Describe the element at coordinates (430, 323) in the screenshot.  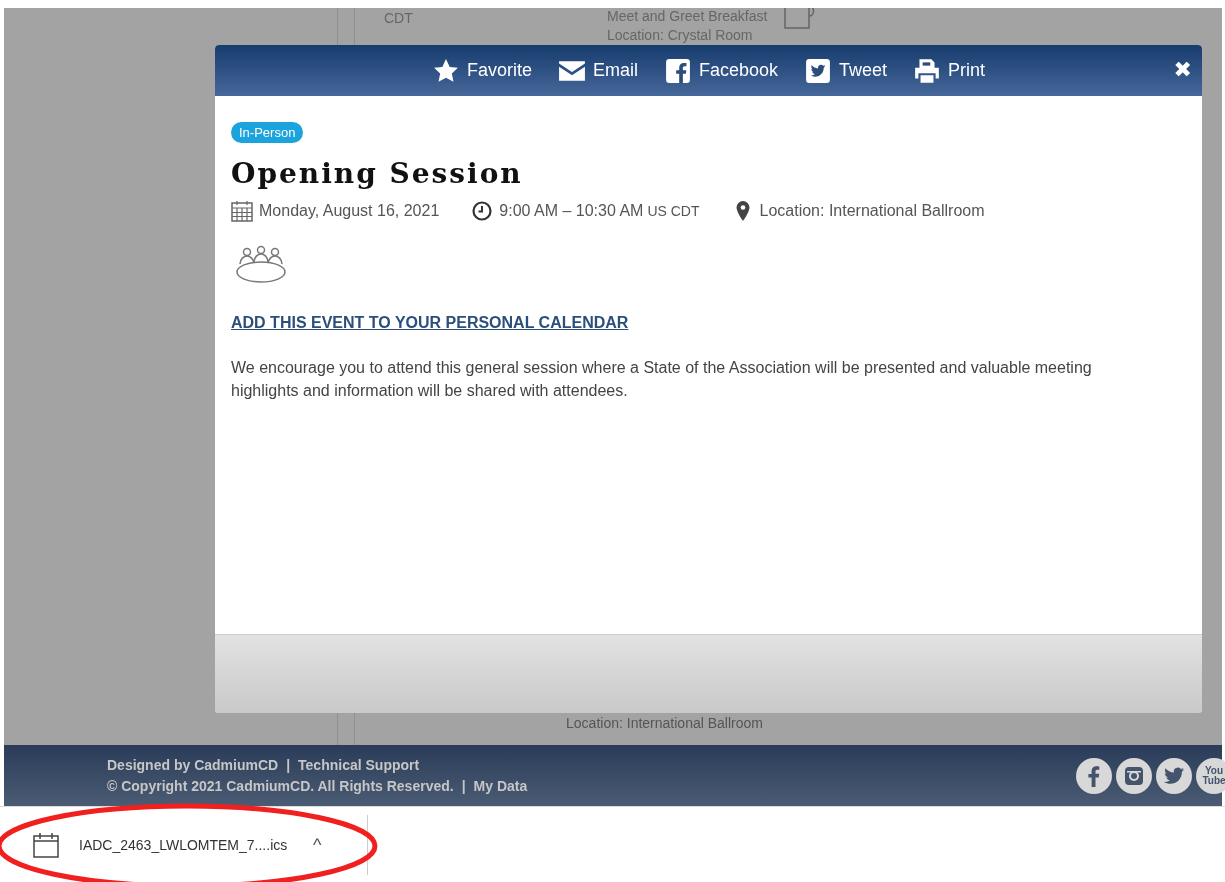
I see `add-to-calendar-link: ADD THIS EVENT TO YOUR PERSONAL CALENDAR` at that location.